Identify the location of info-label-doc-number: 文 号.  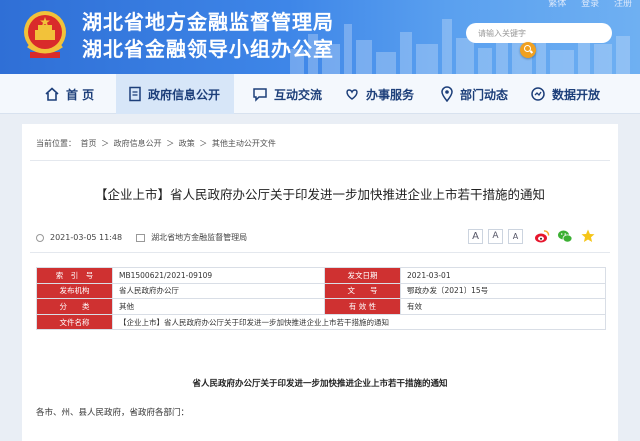
(362, 291).